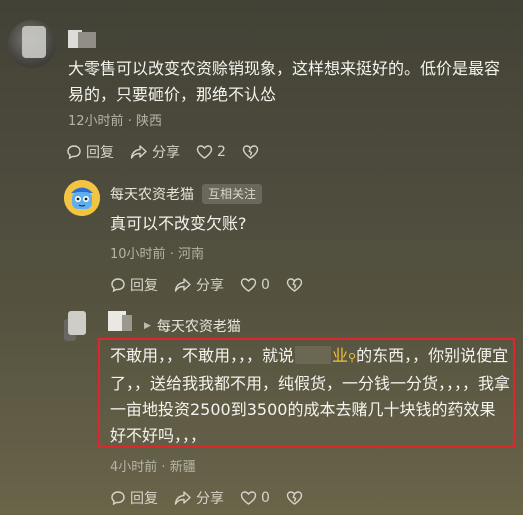  What do you see at coordinates (232, 194) in the screenshot?
I see `mutual-follow-badge: 互相关注` at bounding box center [232, 194].